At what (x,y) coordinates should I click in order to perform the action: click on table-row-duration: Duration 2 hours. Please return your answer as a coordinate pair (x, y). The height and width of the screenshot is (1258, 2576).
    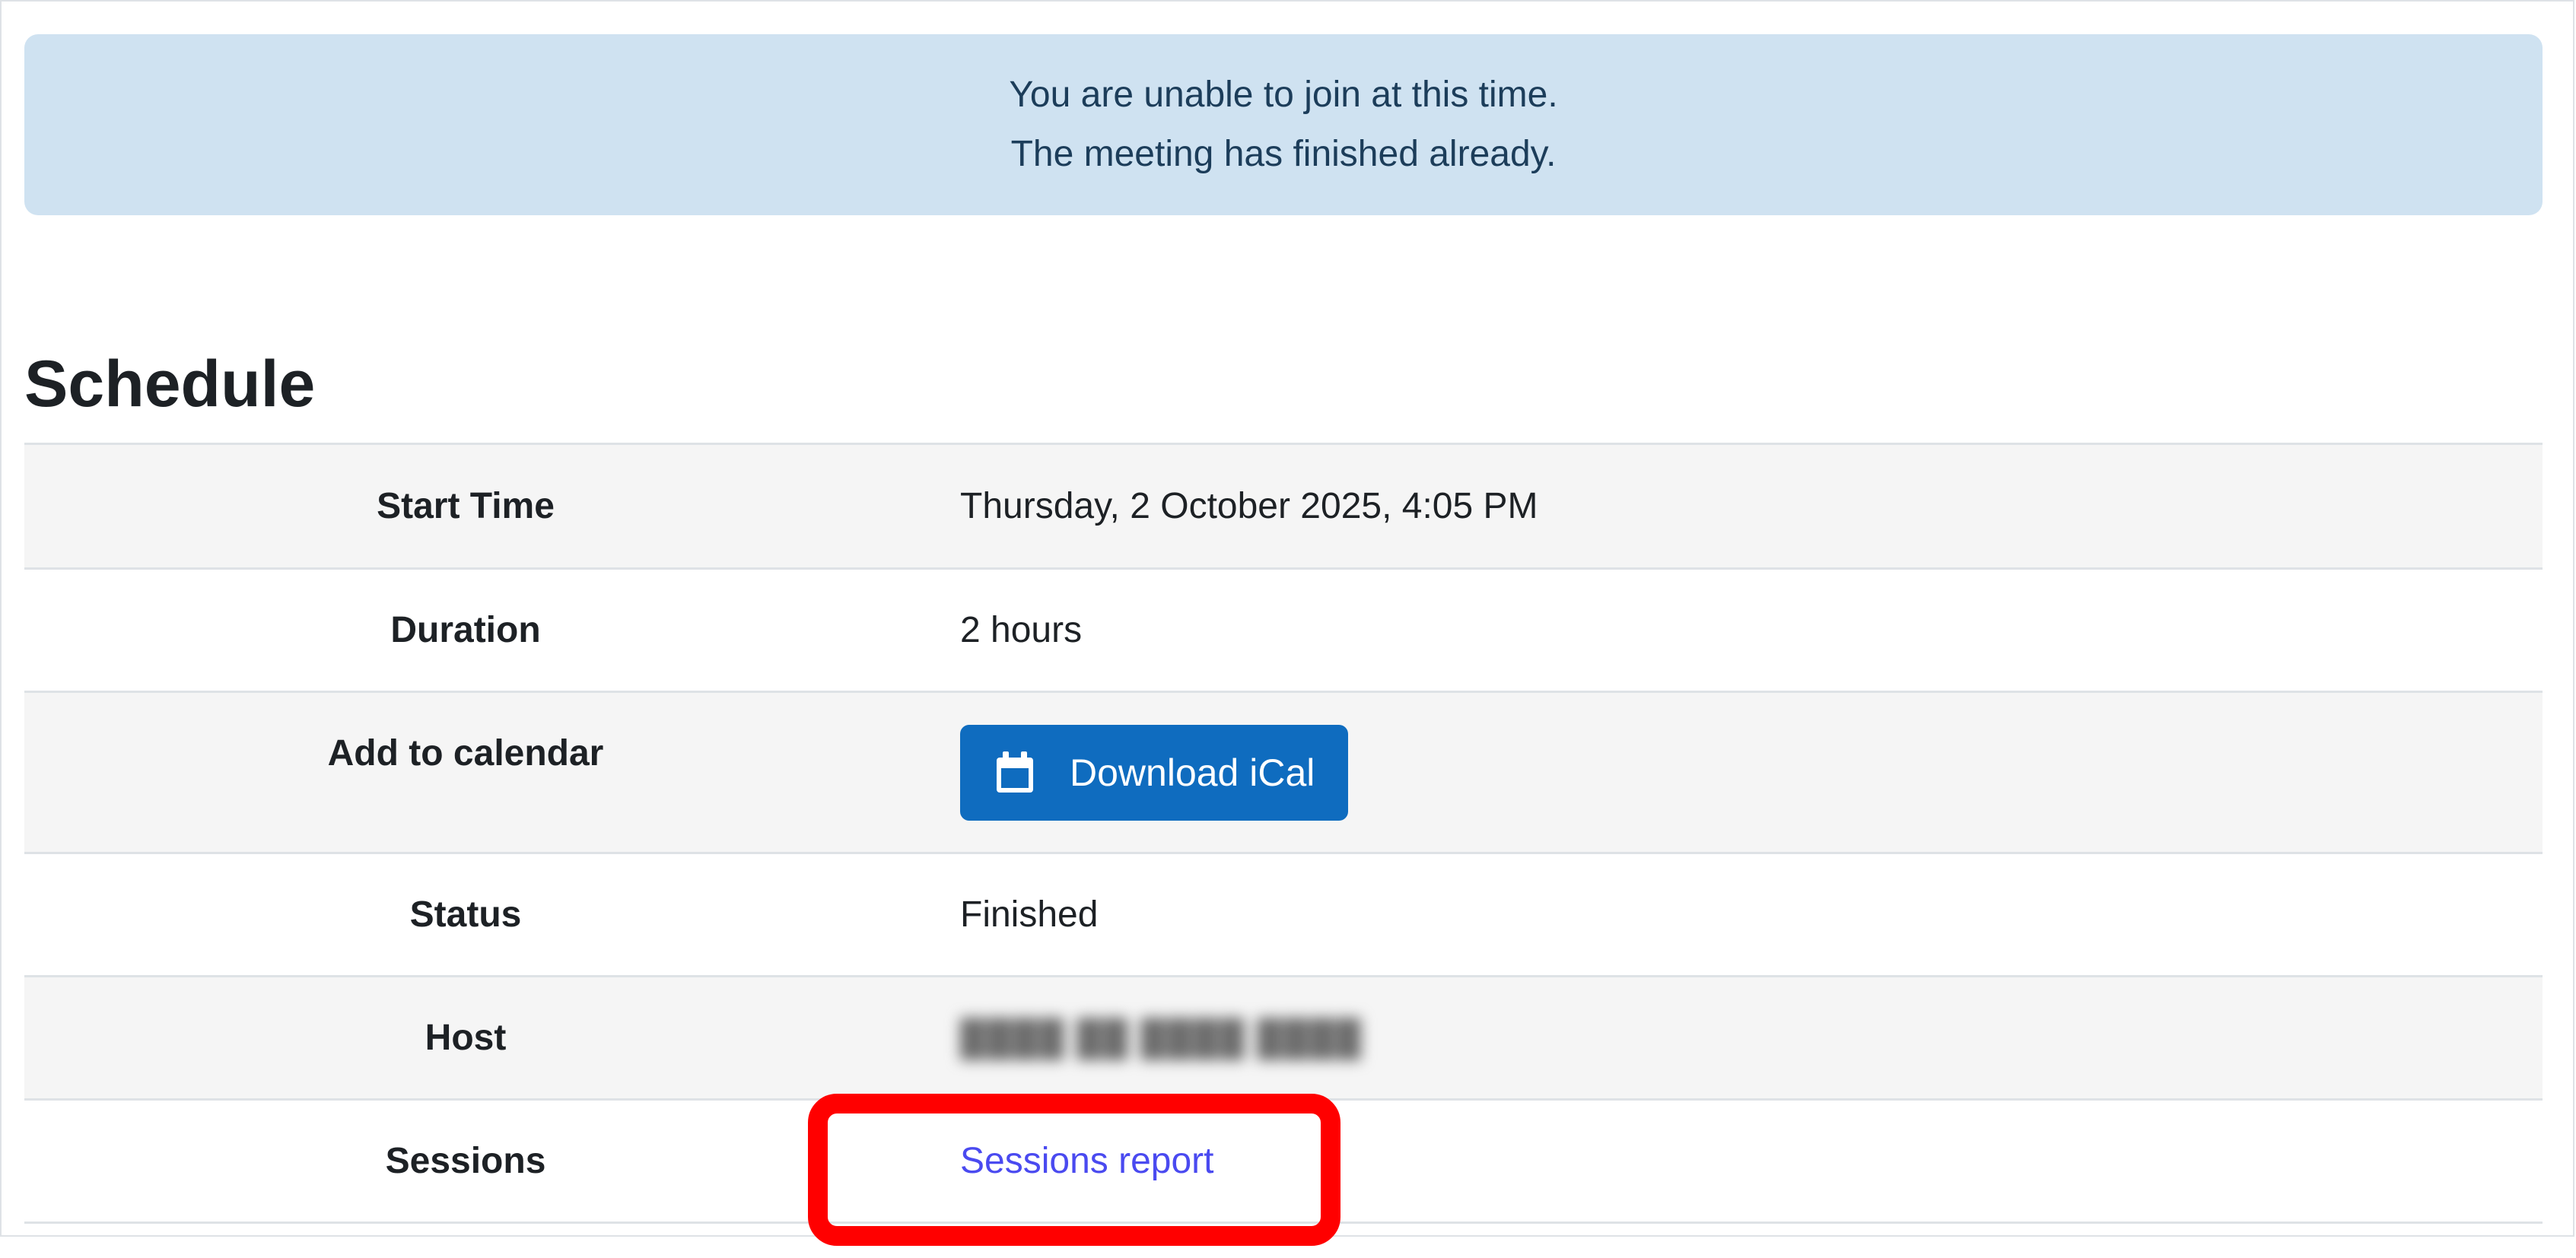
    Looking at the image, I should click on (1283, 631).